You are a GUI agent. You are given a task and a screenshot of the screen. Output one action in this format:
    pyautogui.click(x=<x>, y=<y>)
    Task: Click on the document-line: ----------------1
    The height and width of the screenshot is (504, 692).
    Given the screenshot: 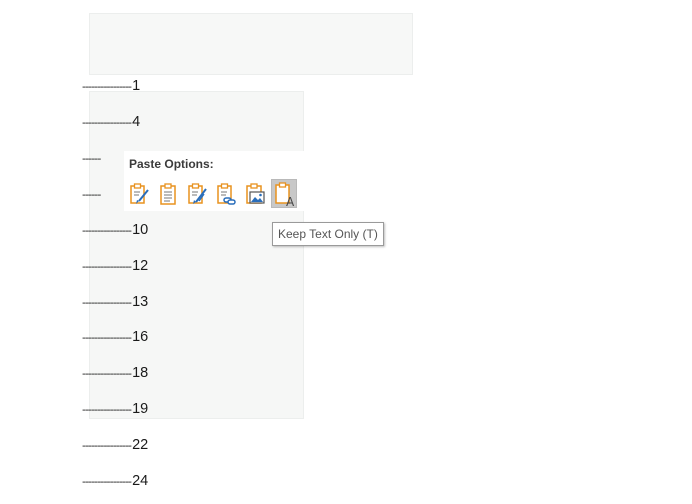 What is the action you would take?
    pyautogui.click(x=111, y=86)
    